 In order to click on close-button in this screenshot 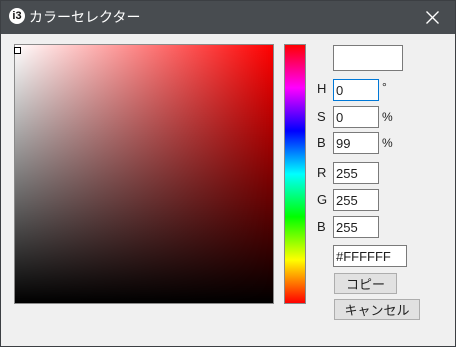, I will do `click(432, 17)`.